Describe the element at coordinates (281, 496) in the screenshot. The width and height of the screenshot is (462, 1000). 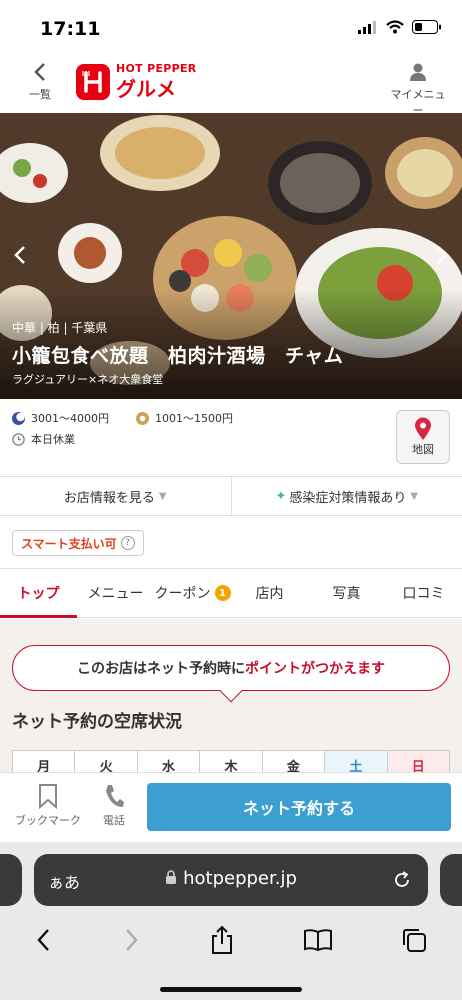
I see `sparkle-icon: ✦` at that location.